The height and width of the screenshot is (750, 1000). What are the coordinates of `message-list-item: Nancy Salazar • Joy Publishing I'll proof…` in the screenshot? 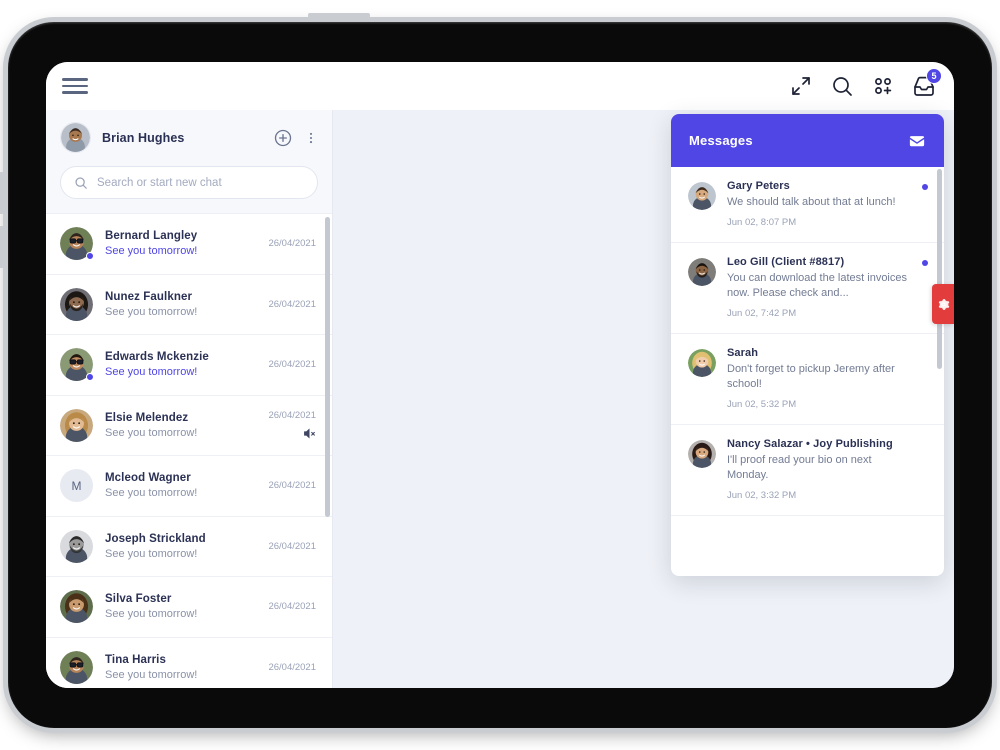 It's located at (807, 470).